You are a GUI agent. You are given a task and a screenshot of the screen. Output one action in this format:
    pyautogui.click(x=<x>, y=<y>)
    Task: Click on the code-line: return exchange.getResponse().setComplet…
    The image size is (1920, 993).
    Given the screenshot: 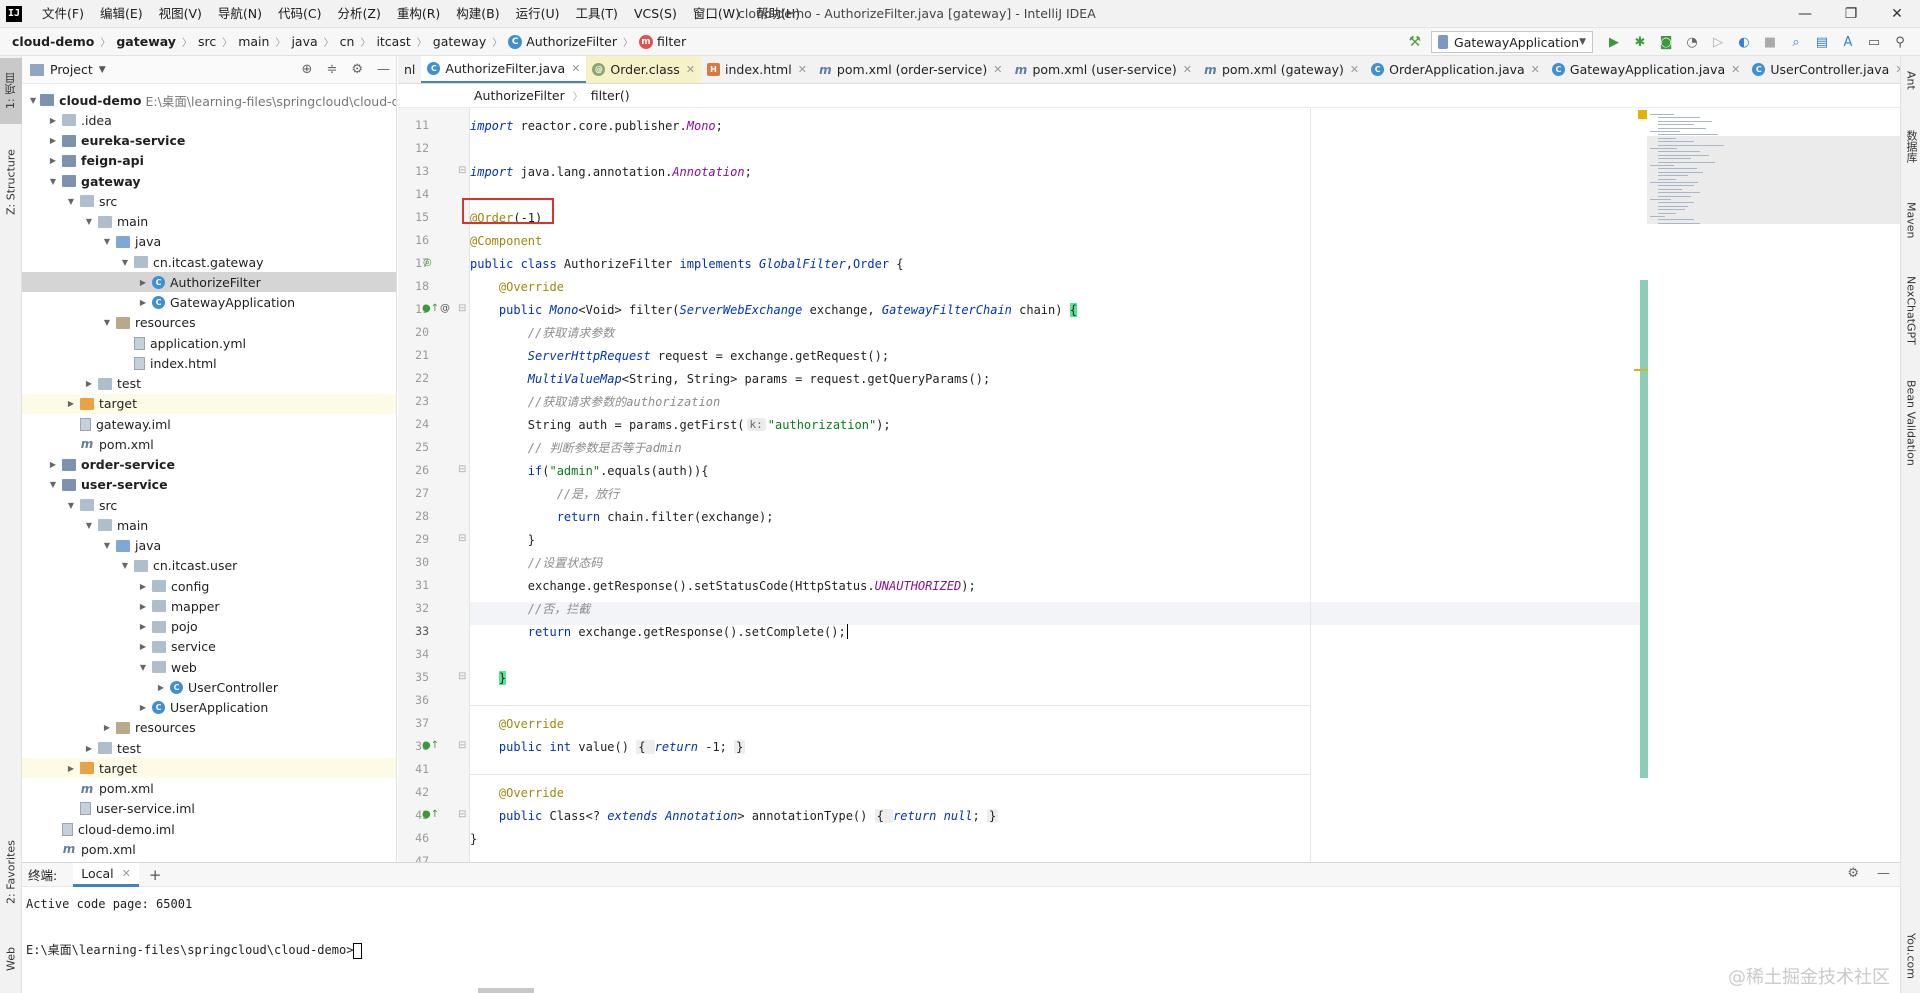 What is the action you would take?
    pyautogui.click(x=659, y=631)
    